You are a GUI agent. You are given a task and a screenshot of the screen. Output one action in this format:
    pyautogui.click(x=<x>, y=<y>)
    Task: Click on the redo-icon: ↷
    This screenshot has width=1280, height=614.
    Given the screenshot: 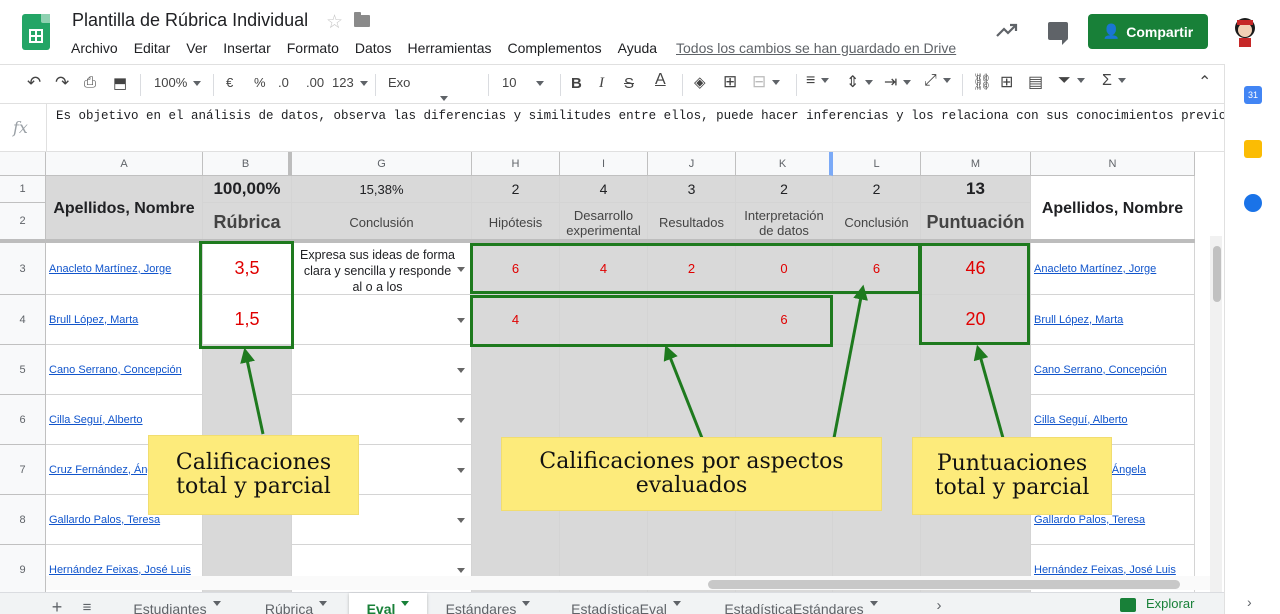 What is the action you would take?
    pyautogui.click(x=62, y=83)
    